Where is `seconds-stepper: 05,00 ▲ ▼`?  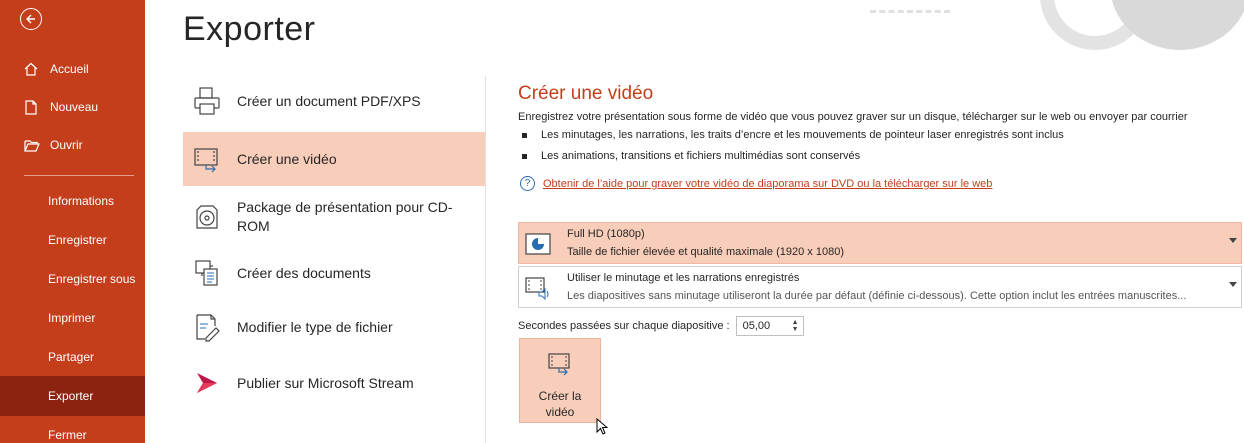 seconds-stepper: 05,00 ▲ ▼ is located at coordinates (769, 326).